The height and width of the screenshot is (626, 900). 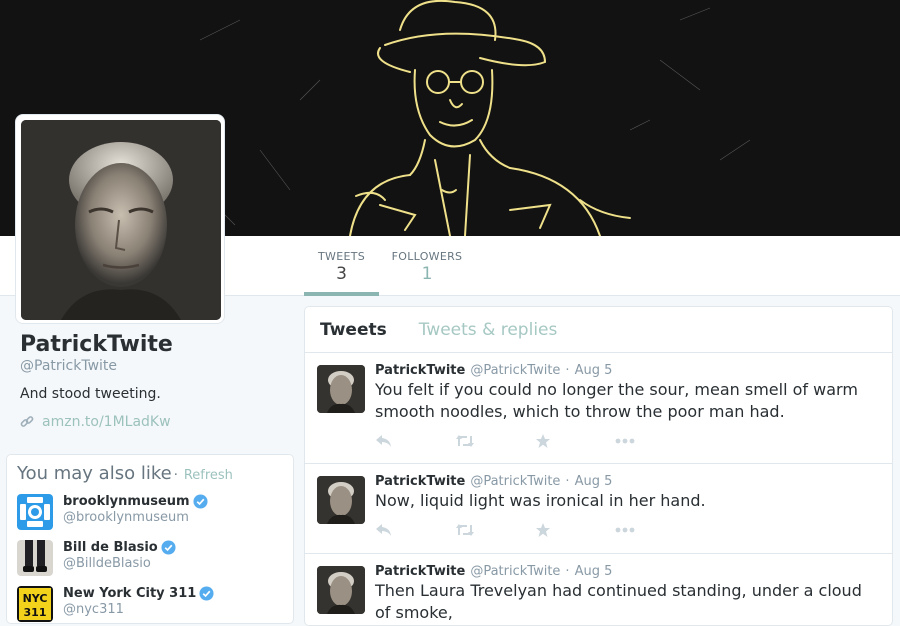 What do you see at coordinates (488, 330) in the screenshot?
I see `tab-tweets-and-replies: Tweets & replies` at bounding box center [488, 330].